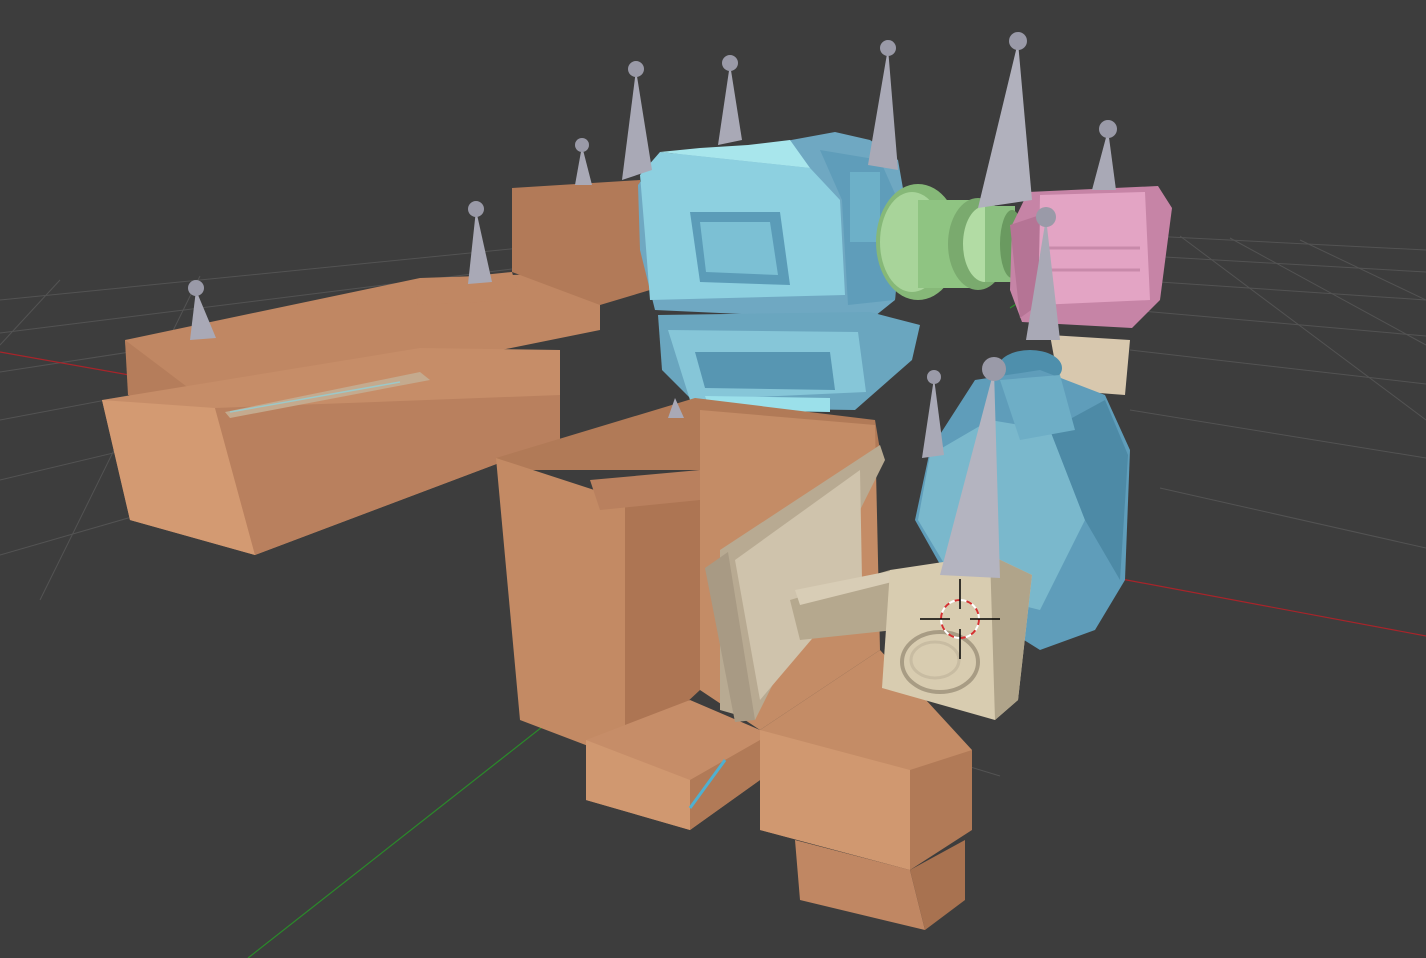 The image size is (1426, 958). Describe the element at coordinates (779, 272) in the screenshot. I see `head-mesh` at that location.